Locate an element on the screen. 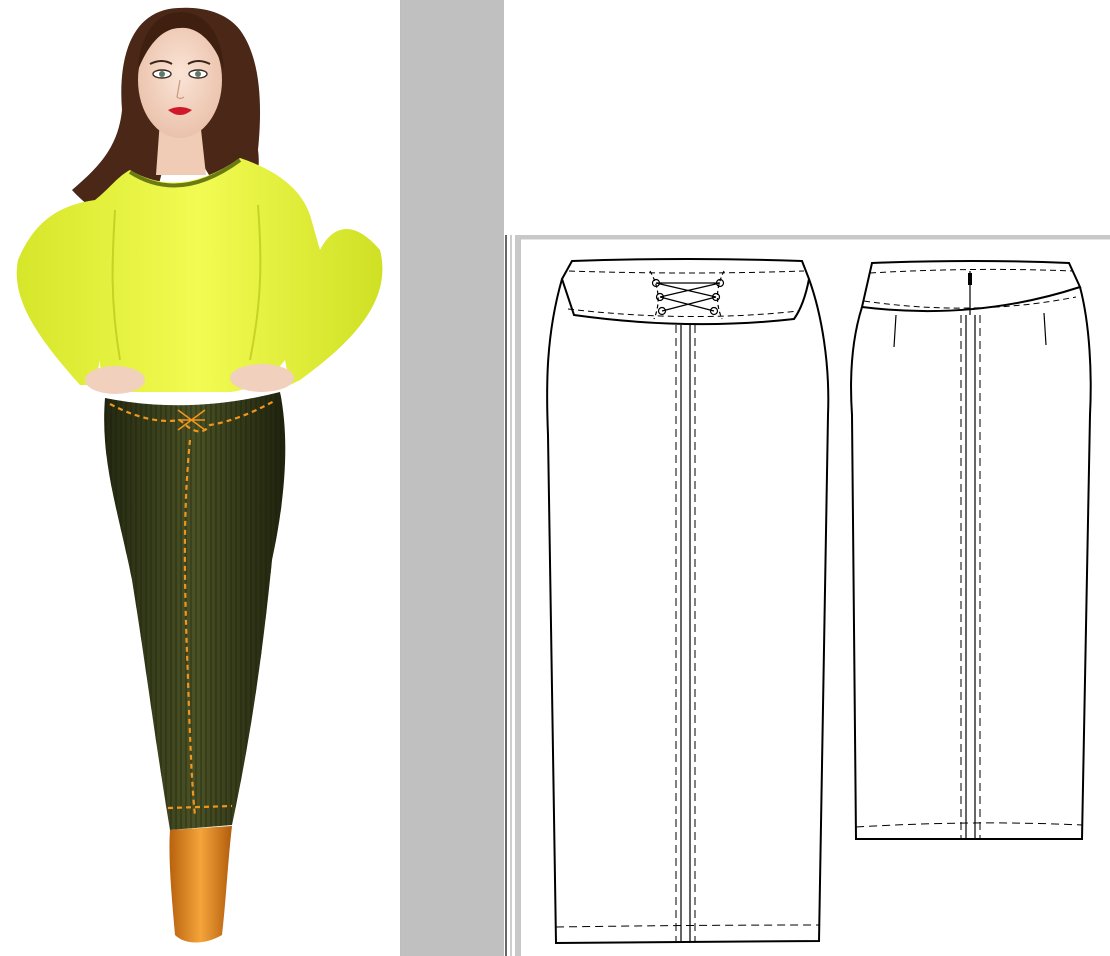  boots is located at coordinates (200, 884).